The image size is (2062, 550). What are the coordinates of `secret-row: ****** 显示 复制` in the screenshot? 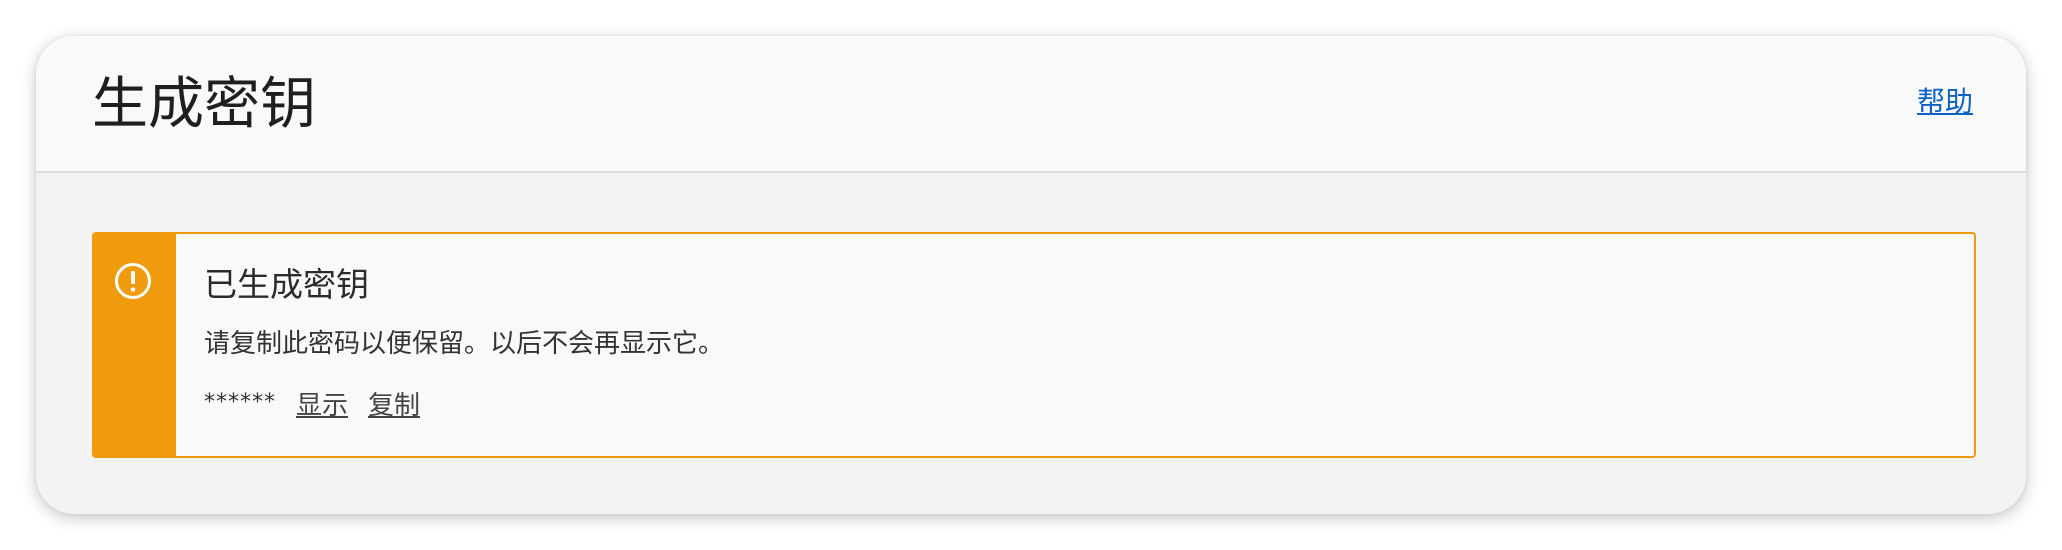 It's located at (322, 406).